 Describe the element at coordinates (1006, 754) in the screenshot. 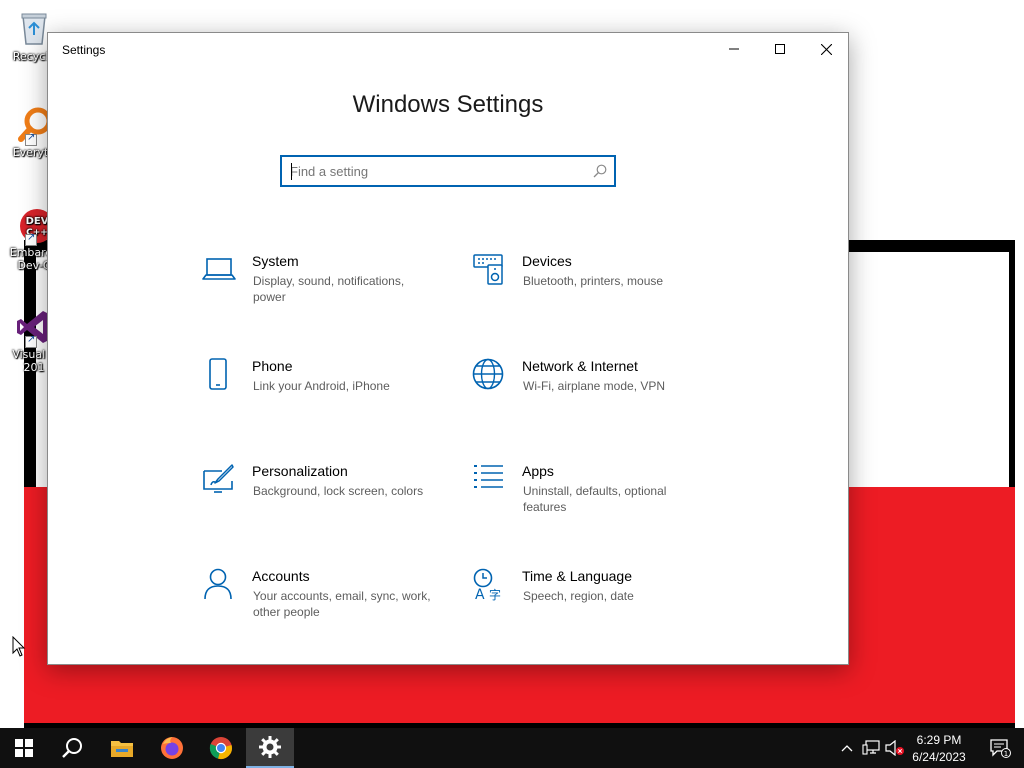

I see `notification-count-badge: 1` at that location.